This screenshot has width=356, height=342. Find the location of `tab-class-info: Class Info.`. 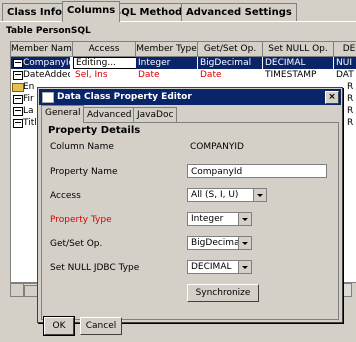

tab-class-info: Class Info. is located at coordinates (36, 12).